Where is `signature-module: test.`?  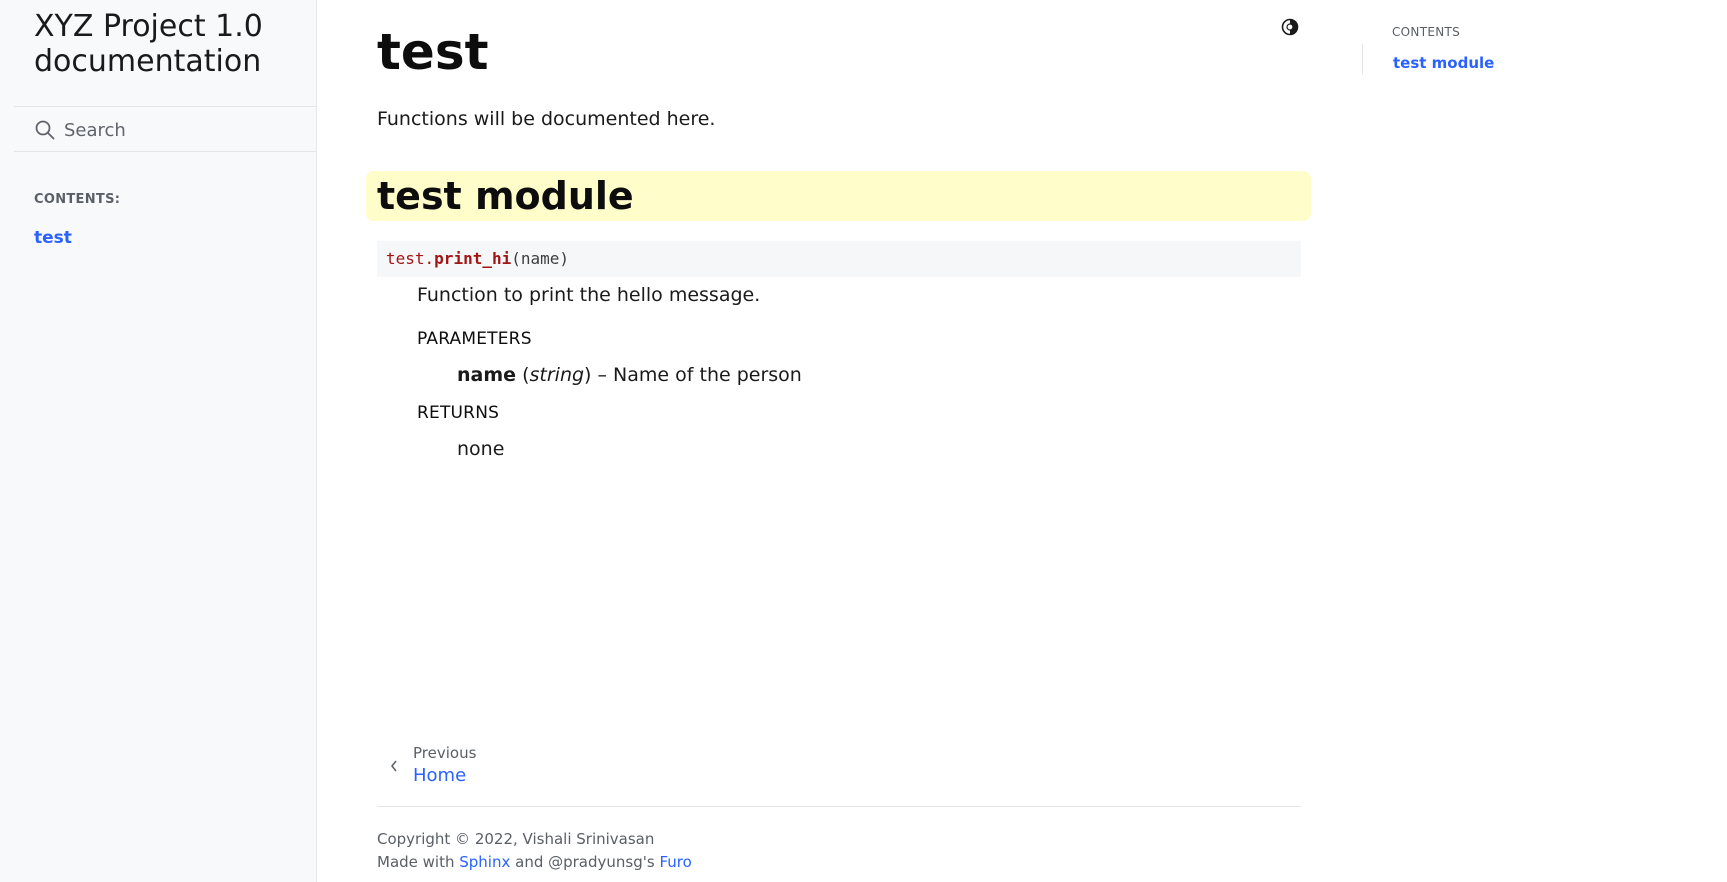 signature-module: test. is located at coordinates (410, 258).